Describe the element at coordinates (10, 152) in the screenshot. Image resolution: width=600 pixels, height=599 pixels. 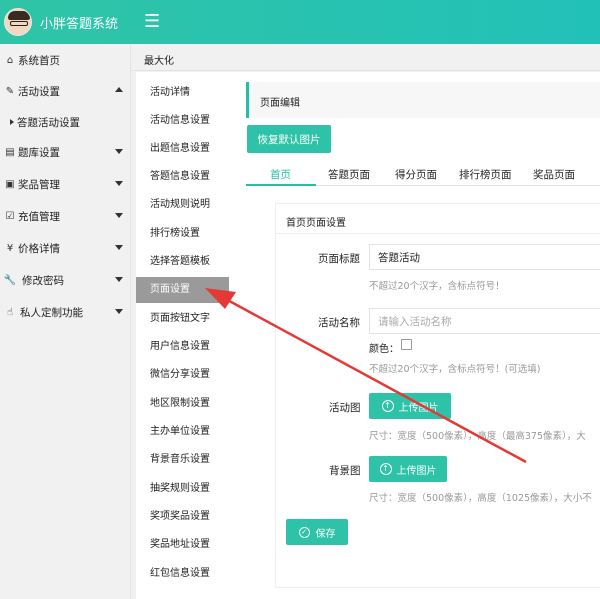
I see `book-icon: ▤` at that location.